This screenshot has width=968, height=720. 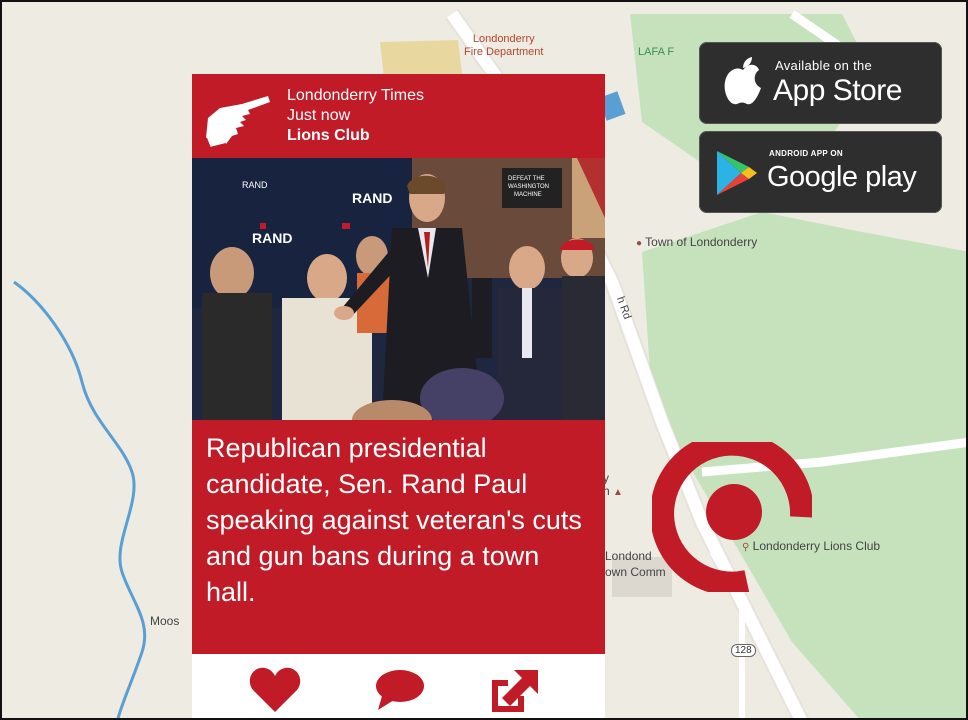 I want to click on svg-text: WASHINGTON, so click(x=528, y=187).